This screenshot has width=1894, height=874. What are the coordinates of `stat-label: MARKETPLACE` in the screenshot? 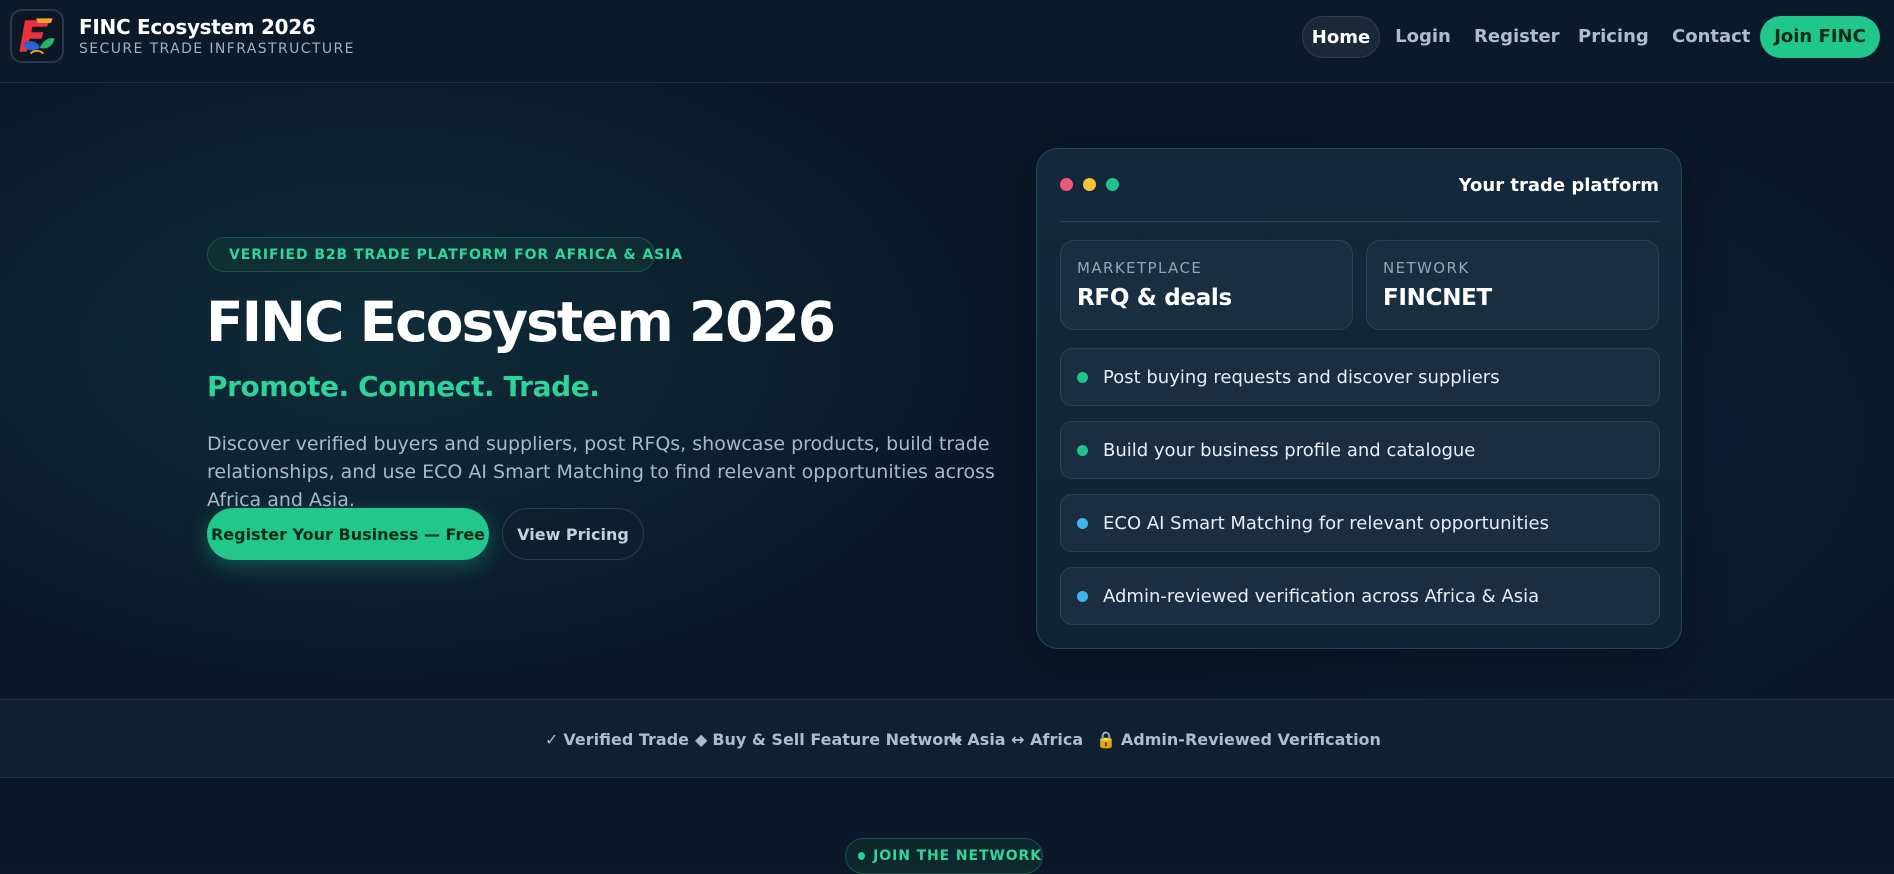 It's located at (1140, 268).